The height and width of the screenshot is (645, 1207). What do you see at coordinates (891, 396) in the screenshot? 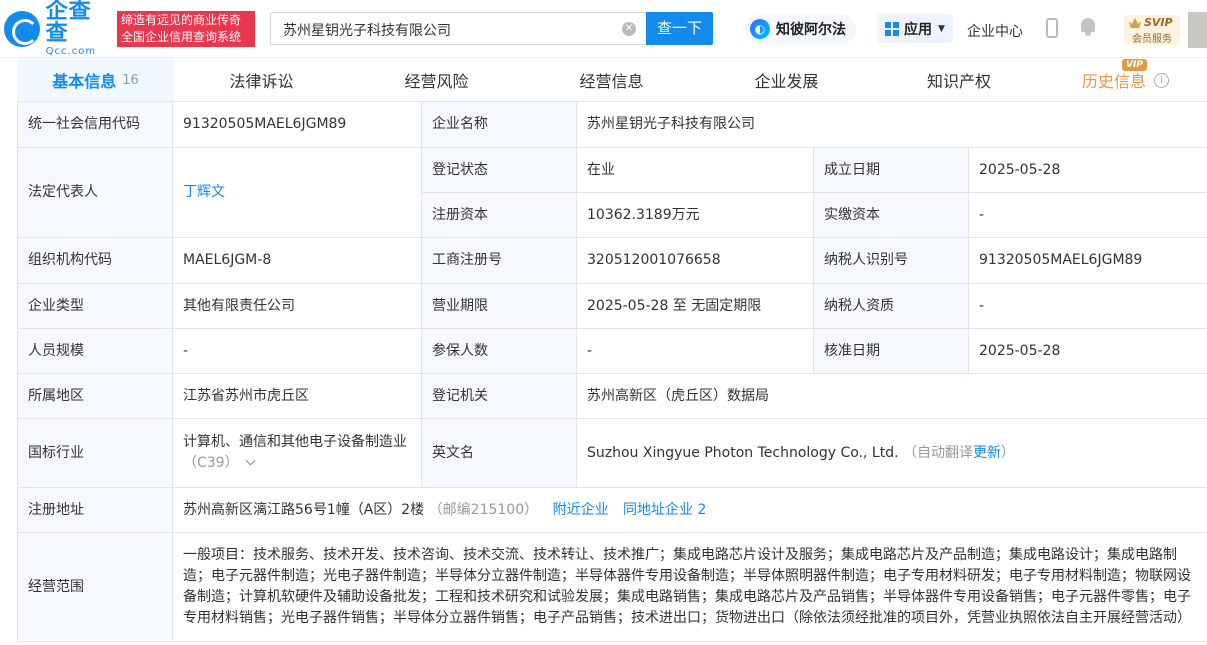
I see `authority-value: 苏州高新区（虎丘区）数据局` at bounding box center [891, 396].